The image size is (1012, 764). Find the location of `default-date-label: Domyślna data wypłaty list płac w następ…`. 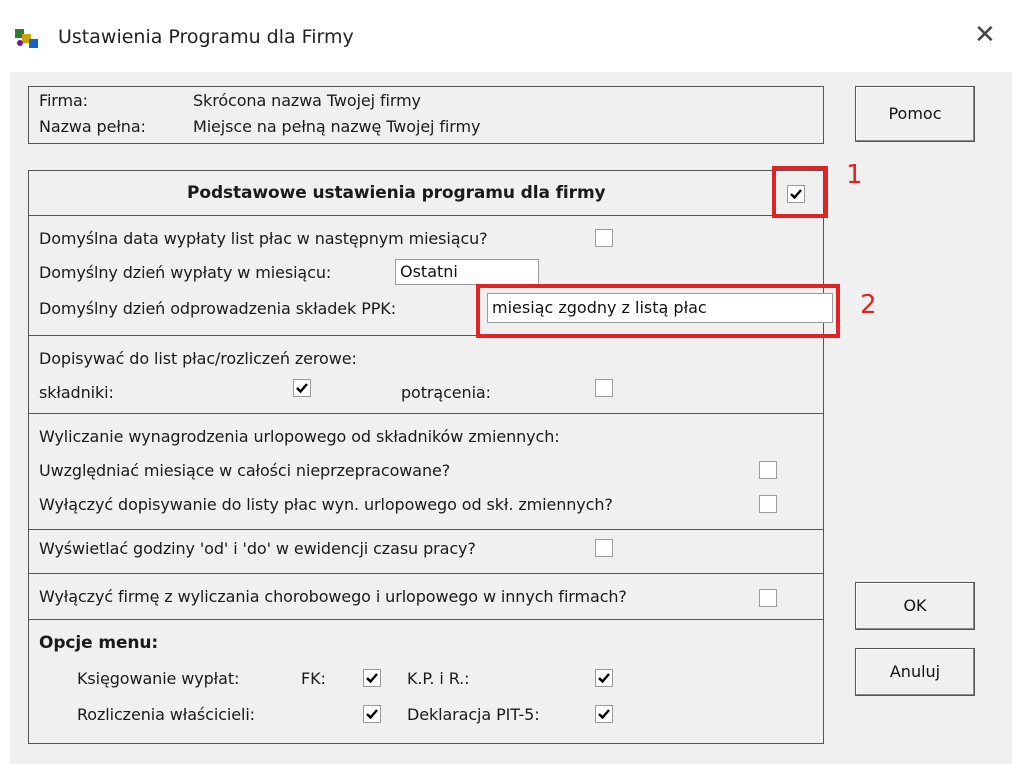

default-date-label: Domyślna data wypłaty list płac w następ… is located at coordinates (263, 238).